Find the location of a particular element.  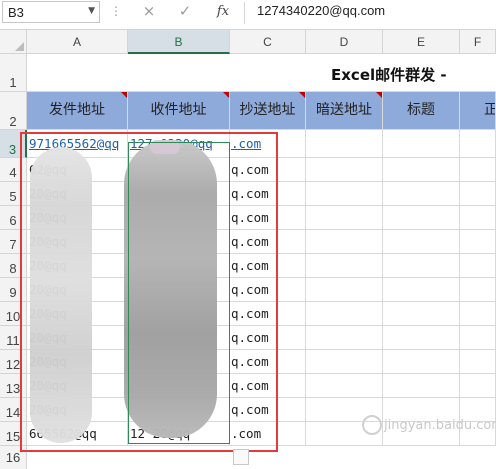

column-header-a: A is located at coordinates (77, 42).